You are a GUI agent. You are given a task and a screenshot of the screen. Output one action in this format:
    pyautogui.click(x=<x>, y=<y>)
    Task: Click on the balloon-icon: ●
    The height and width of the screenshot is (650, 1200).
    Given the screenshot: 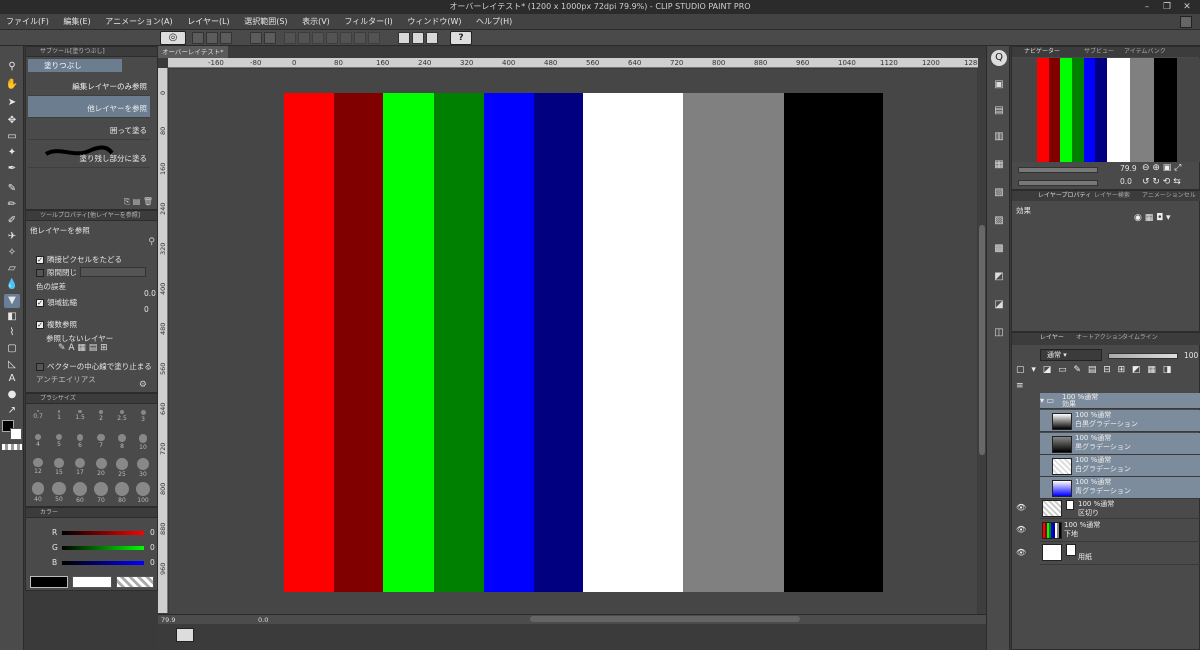 What is the action you would take?
    pyautogui.click(x=12, y=395)
    